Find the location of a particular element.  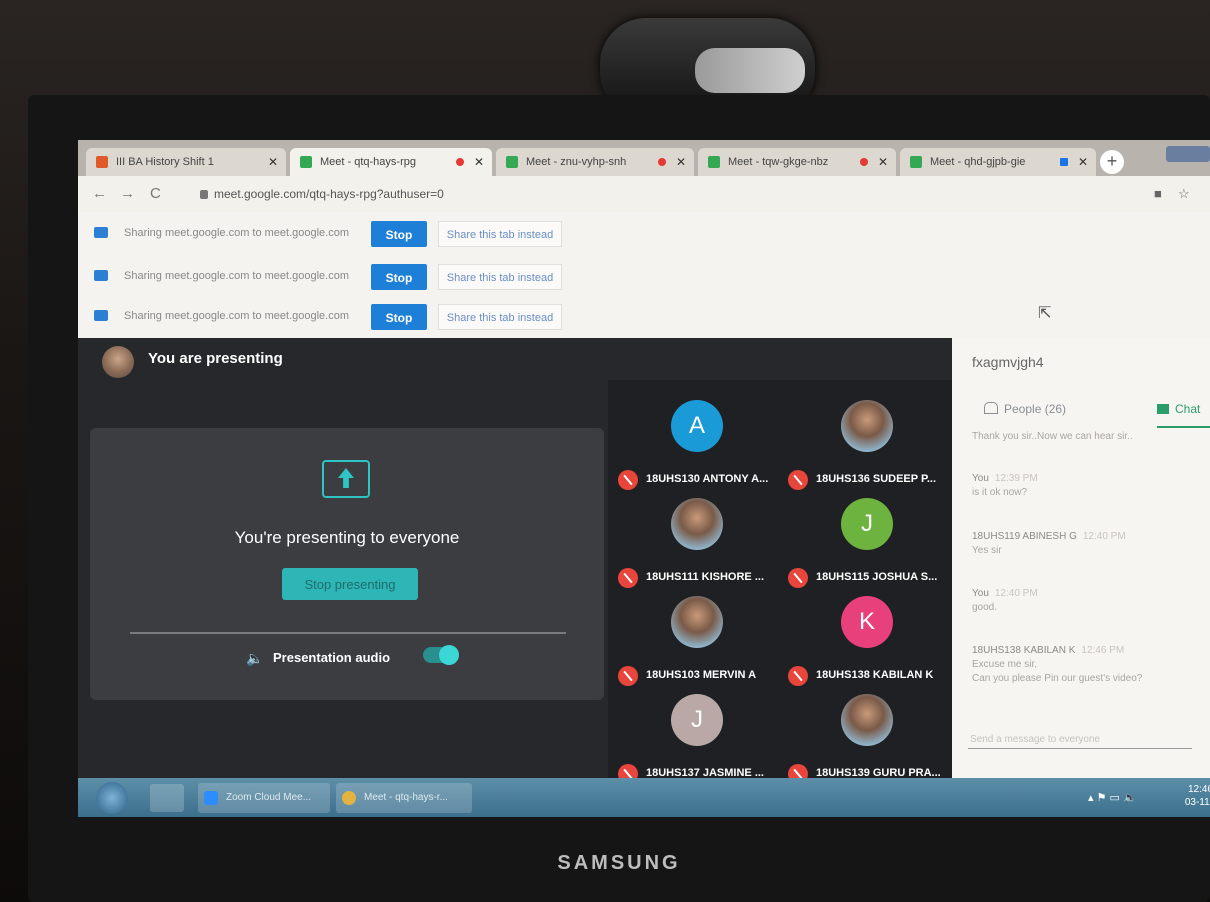

participant-tile: 18UHS103 MERVIN A is located at coordinates (697, 644).